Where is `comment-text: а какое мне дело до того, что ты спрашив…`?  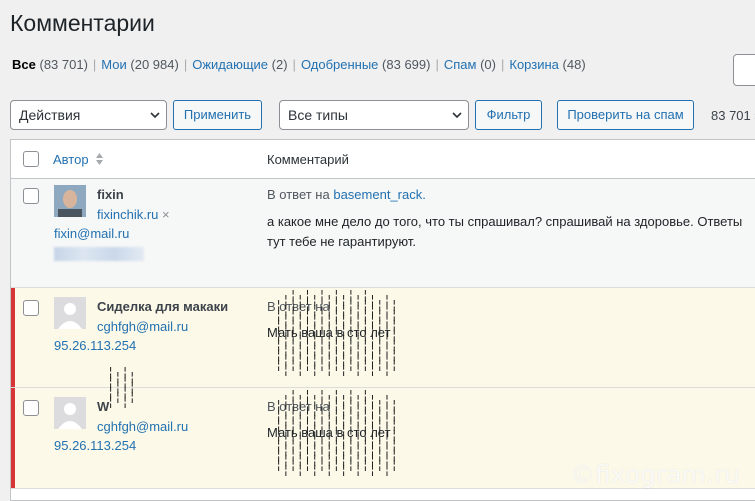 comment-text: а какое мне дело до того, что ты спрашив… is located at coordinates (505, 231).